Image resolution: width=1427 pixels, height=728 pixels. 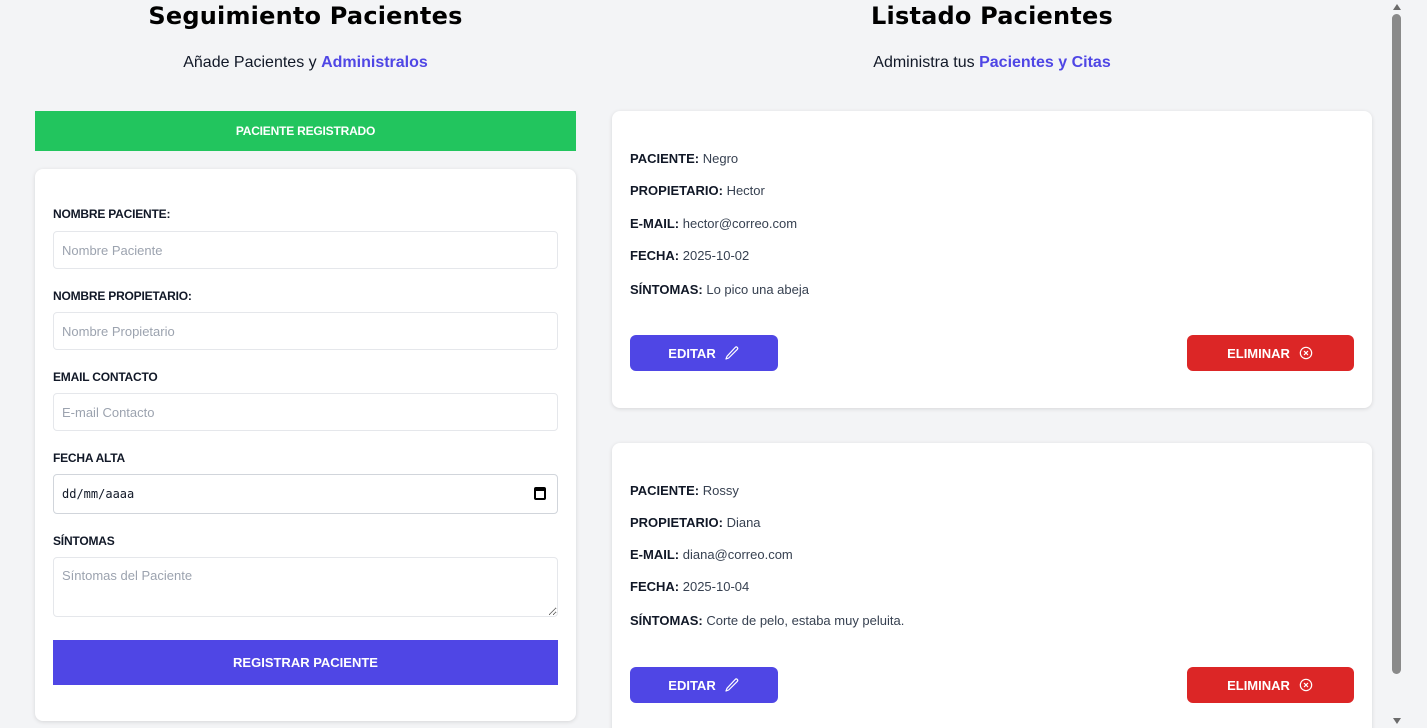 I want to click on email-value: hector@correo.com, so click(x=740, y=223).